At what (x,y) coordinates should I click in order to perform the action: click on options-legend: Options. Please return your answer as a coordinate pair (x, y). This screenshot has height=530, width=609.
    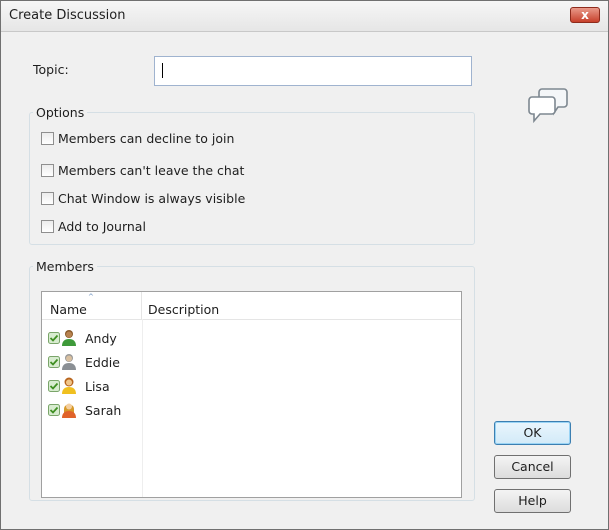
    Looking at the image, I should click on (60, 112).